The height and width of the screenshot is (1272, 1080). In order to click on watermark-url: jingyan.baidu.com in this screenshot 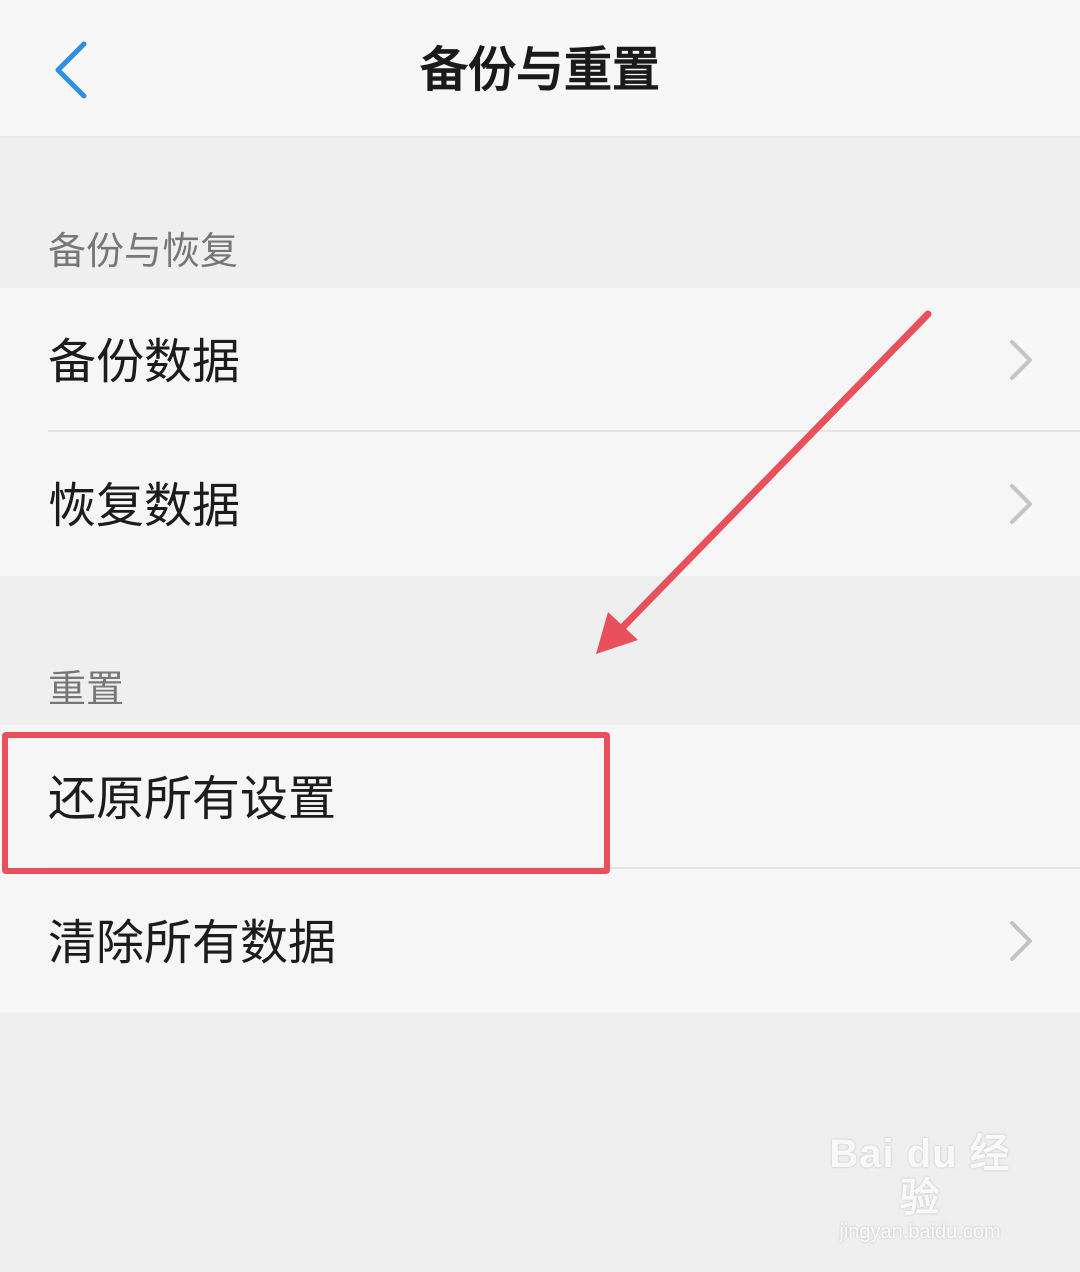, I will do `click(920, 1232)`.